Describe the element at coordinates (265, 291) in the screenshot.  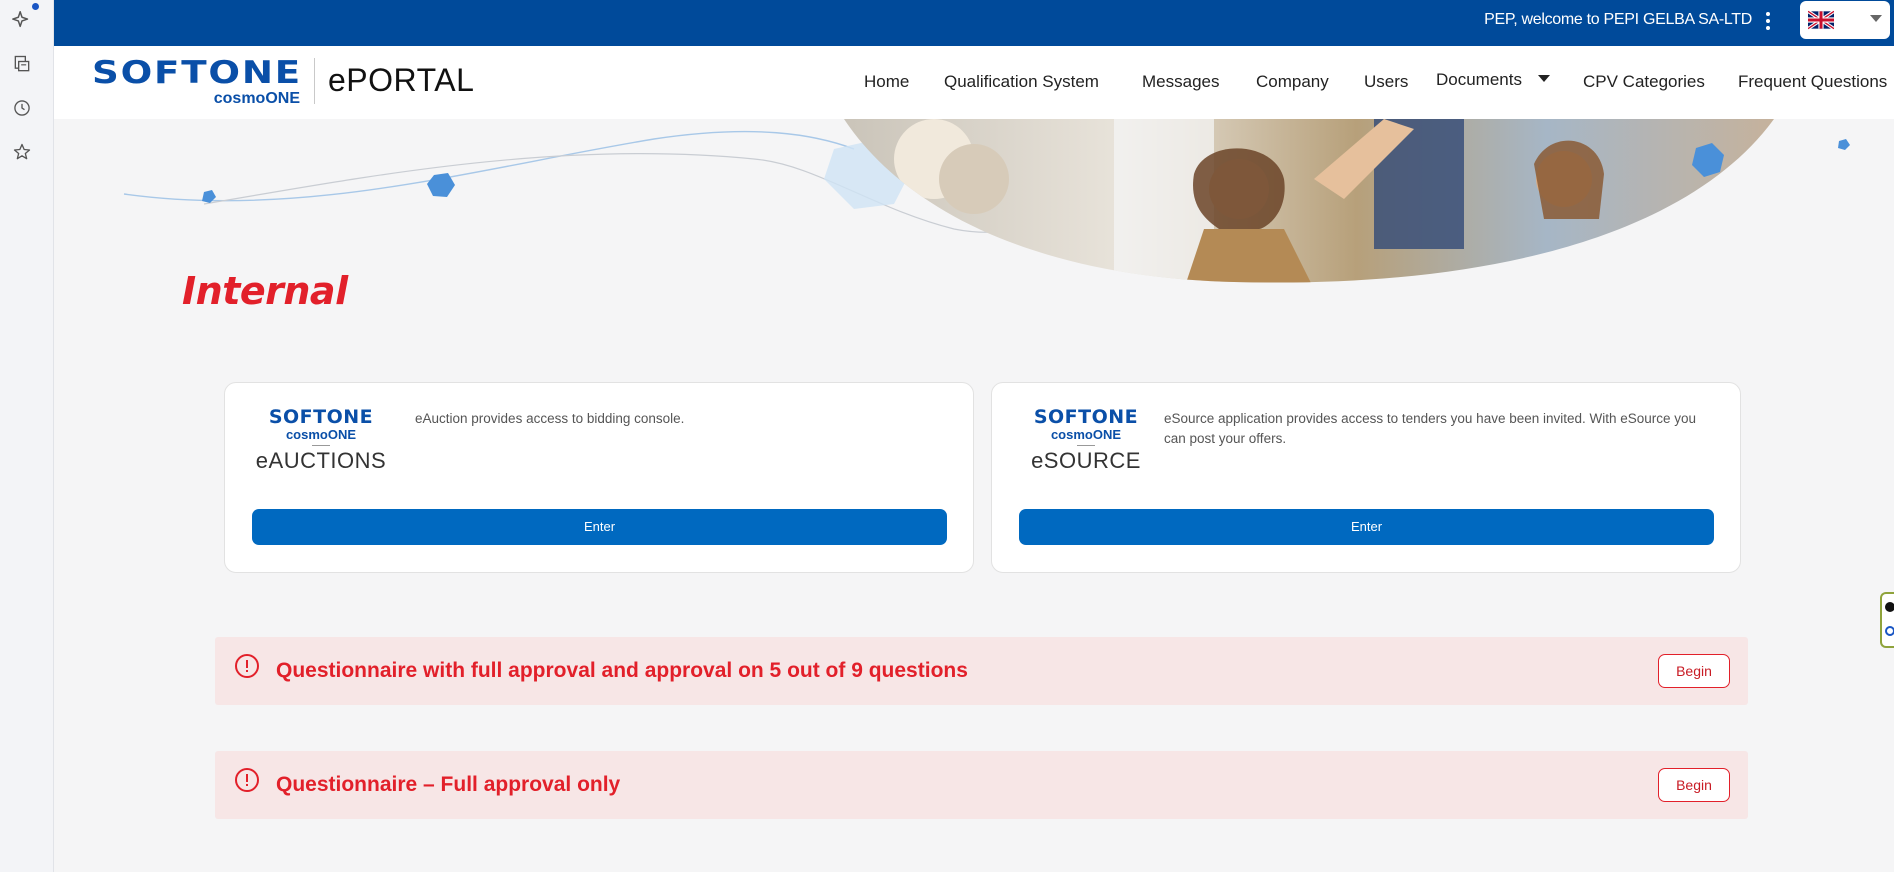
I see `page-title: Internal` at that location.